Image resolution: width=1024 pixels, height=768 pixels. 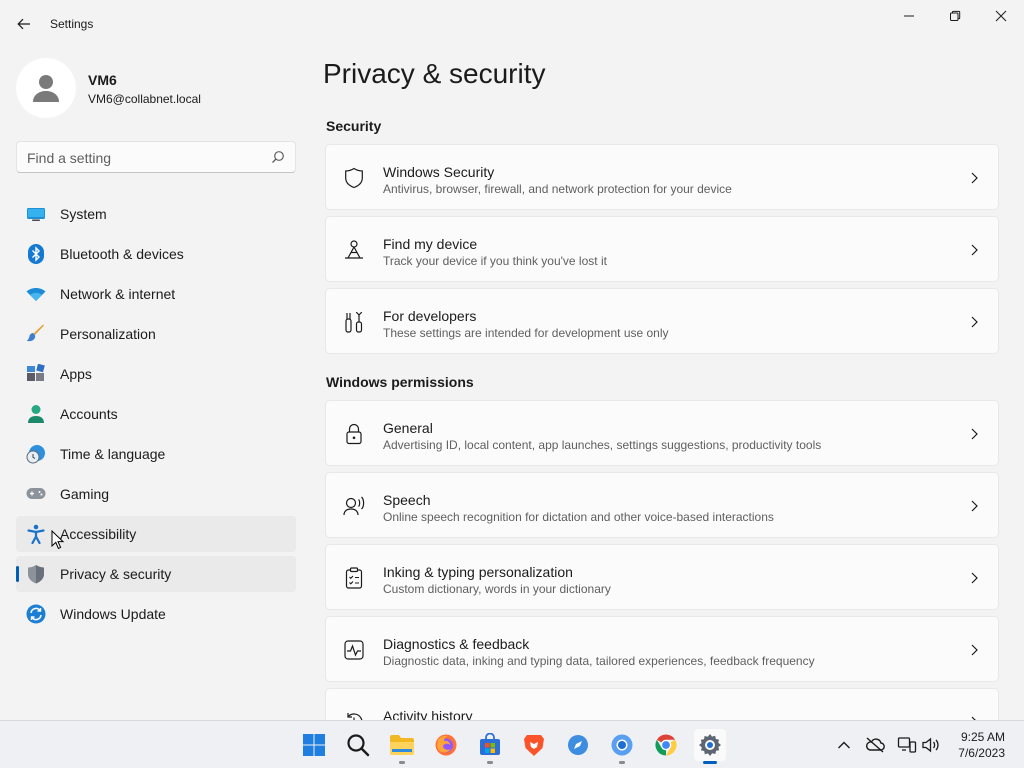 I want to click on sidebar-item-time-language: Time & language, so click(x=156, y=454).